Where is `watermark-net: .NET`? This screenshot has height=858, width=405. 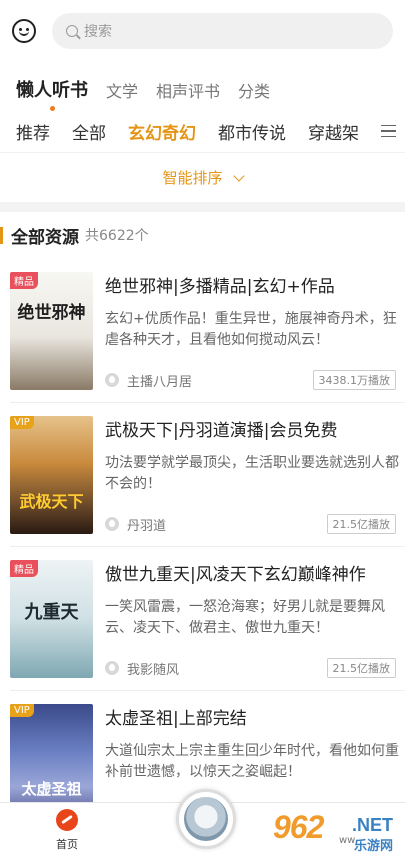 watermark-net: .NET is located at coordinates (372, 825).